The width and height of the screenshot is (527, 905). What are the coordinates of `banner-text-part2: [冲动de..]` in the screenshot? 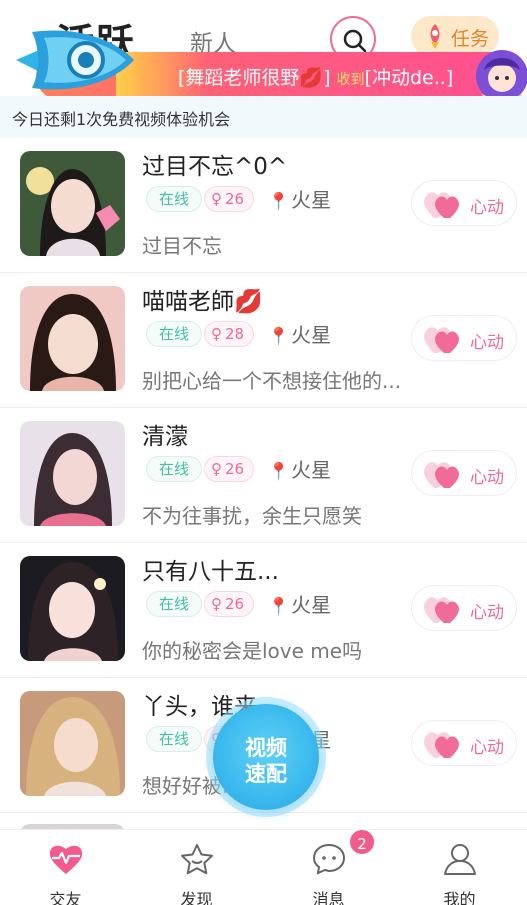 It's located at (409, 78).